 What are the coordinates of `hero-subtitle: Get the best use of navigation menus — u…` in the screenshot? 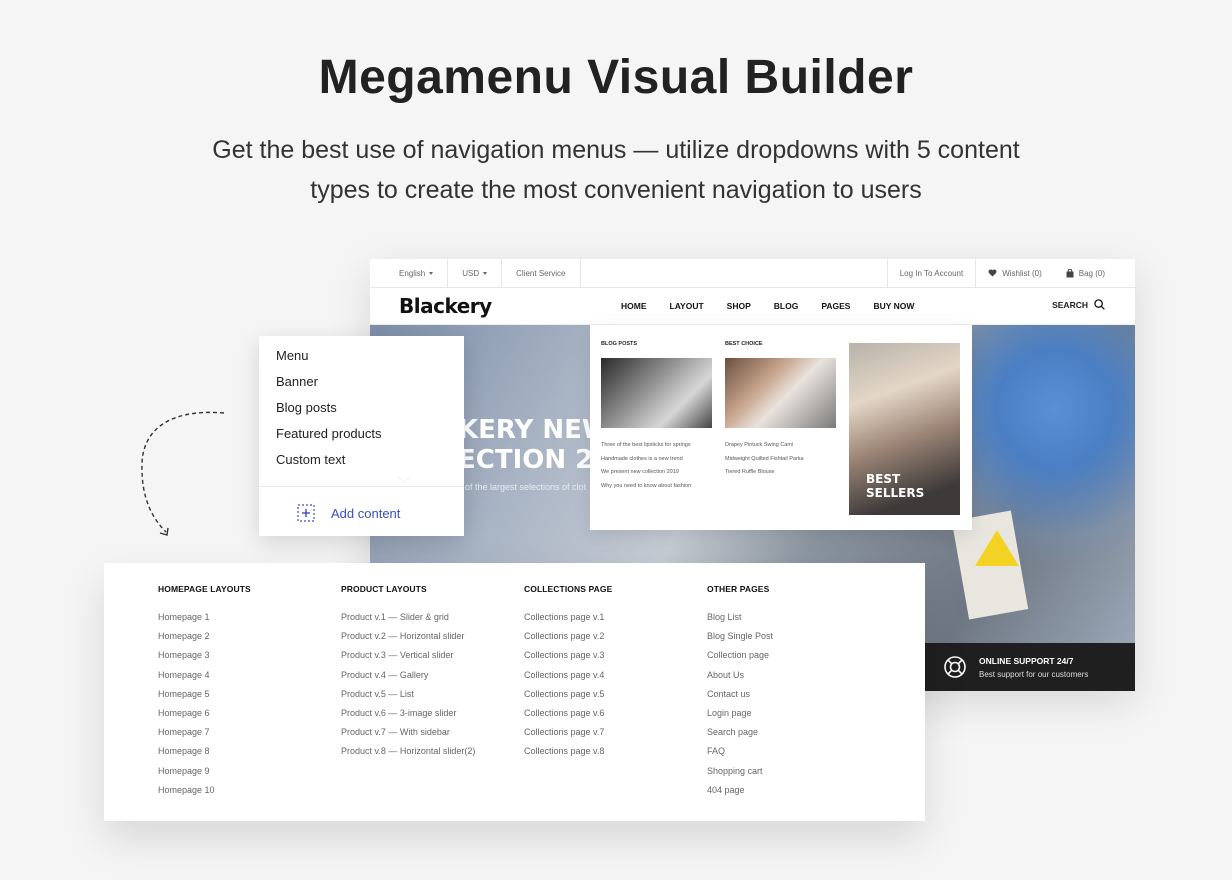 It's located at (616, 170).